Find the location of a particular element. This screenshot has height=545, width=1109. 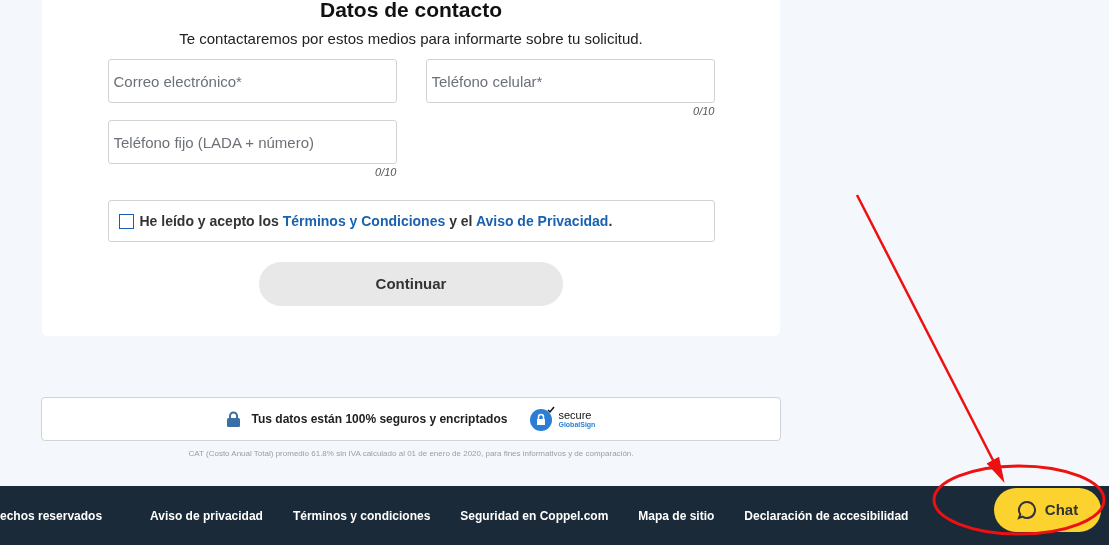

footer-link: Seguridad en Coppel.com is located at coordinates (534, 515).